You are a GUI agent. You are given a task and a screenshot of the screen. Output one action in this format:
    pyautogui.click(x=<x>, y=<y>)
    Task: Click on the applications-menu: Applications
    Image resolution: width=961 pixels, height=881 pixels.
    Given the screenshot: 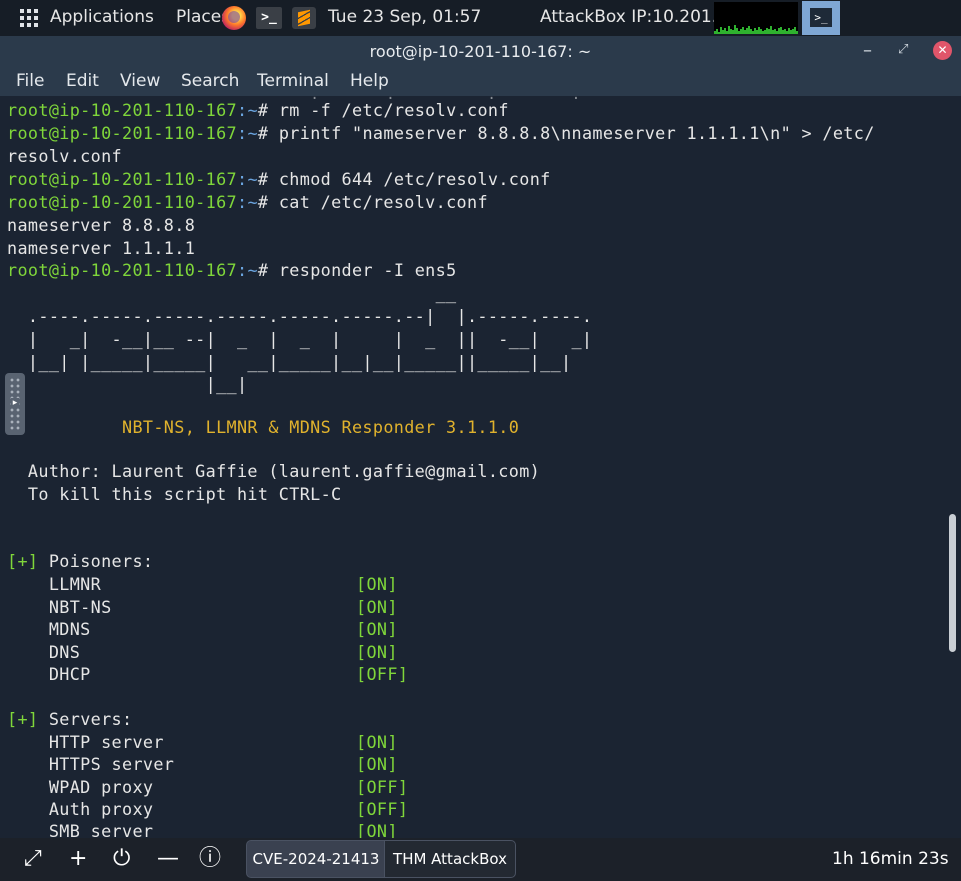 What is the action you would take?
    pyautogui.click(x=102, y=17)
    